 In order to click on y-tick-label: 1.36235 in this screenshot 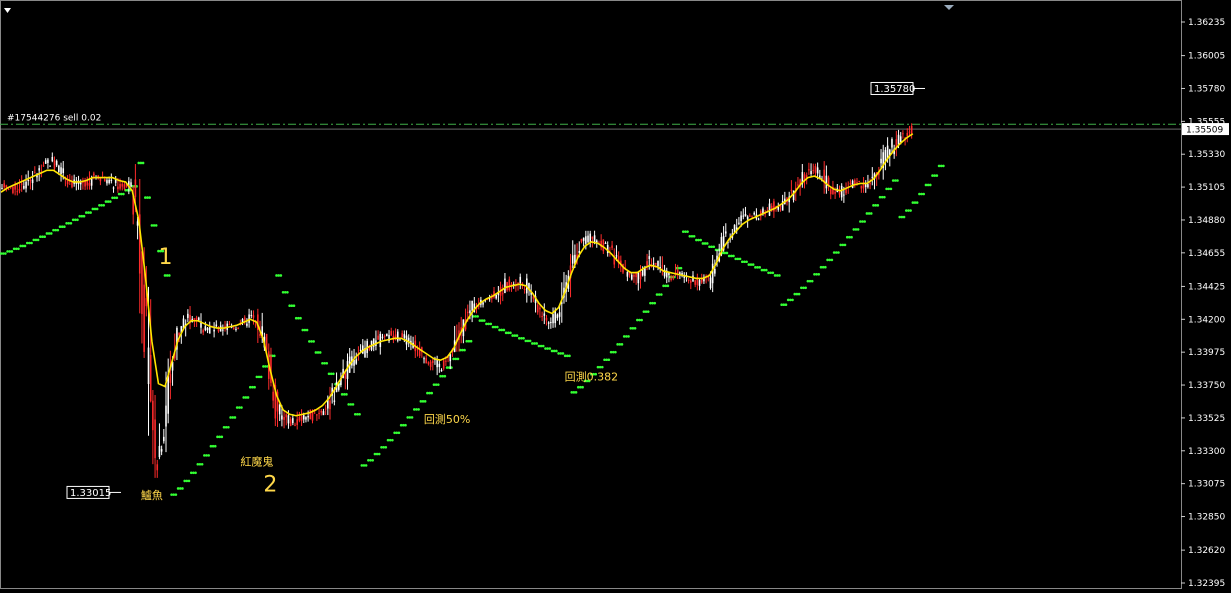, I will do `click(1206, 23)`.